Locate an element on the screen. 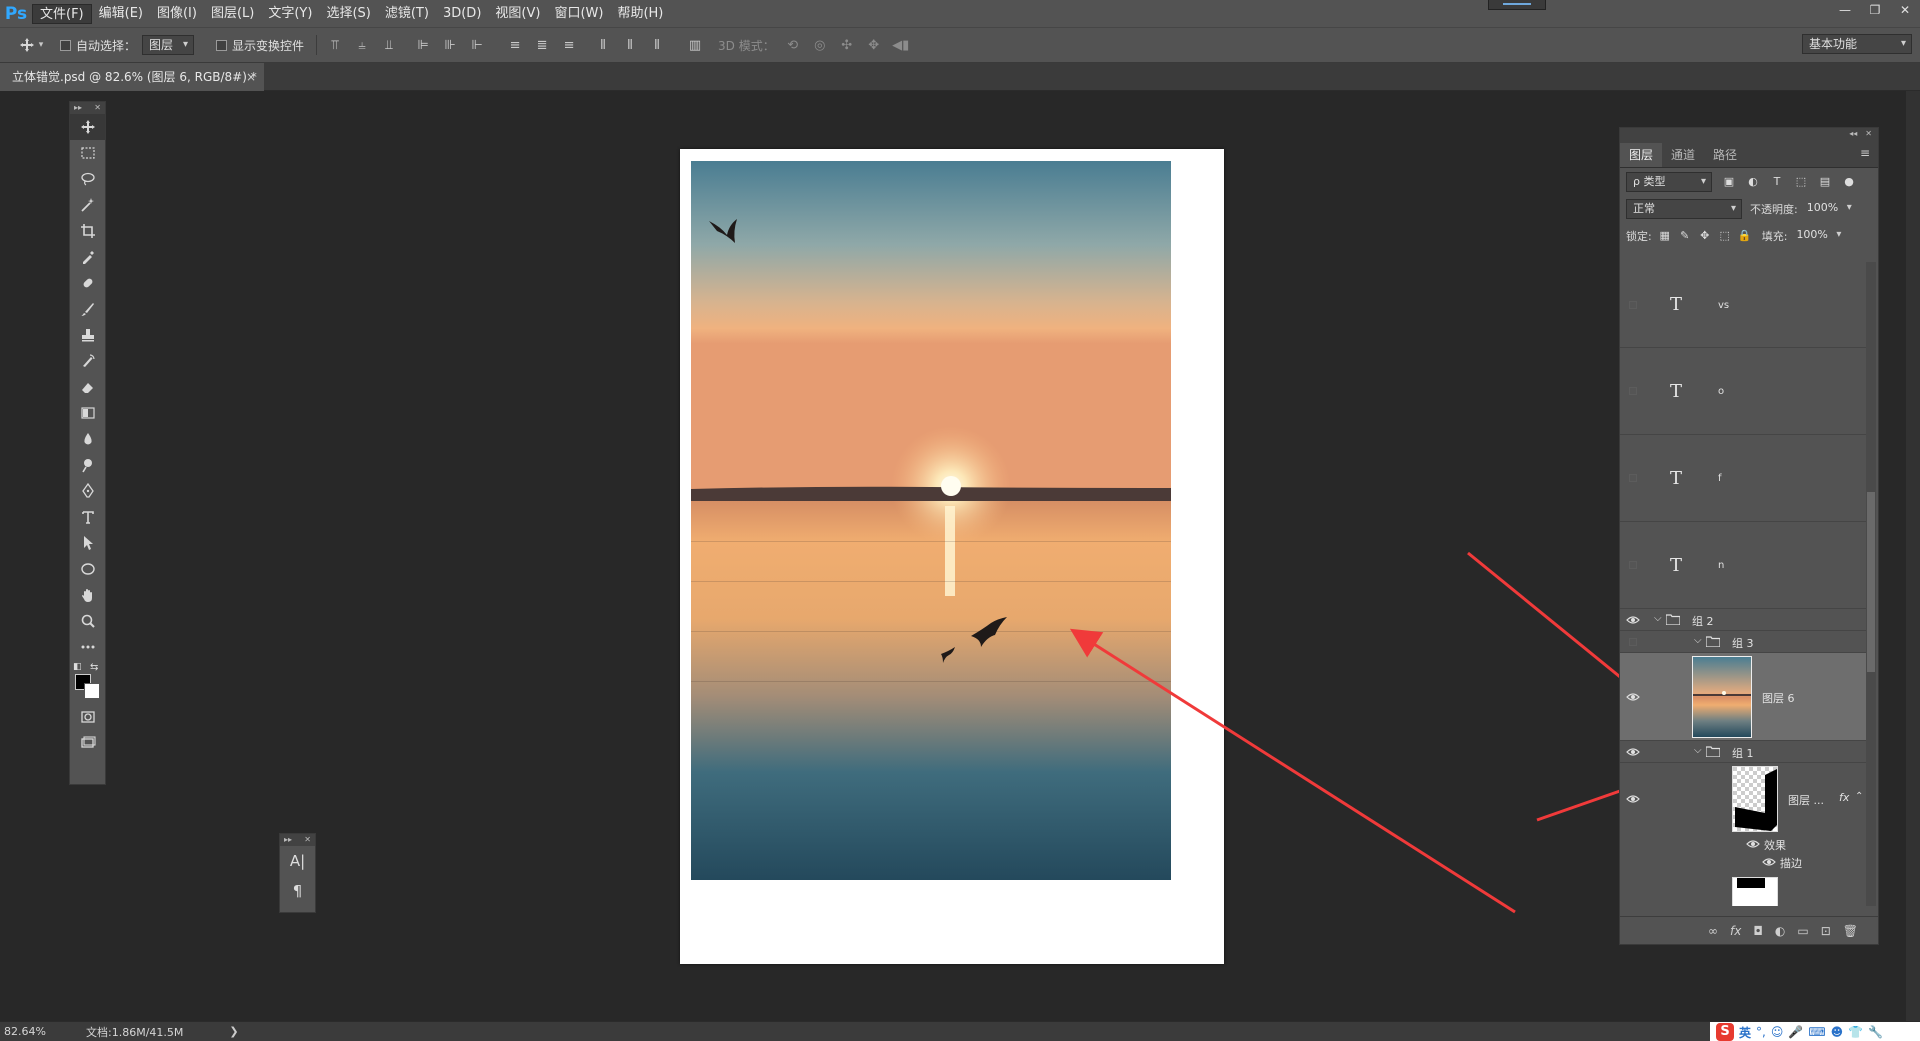  menu-item-8: 视图(V) is located at coordinates (517, 14).